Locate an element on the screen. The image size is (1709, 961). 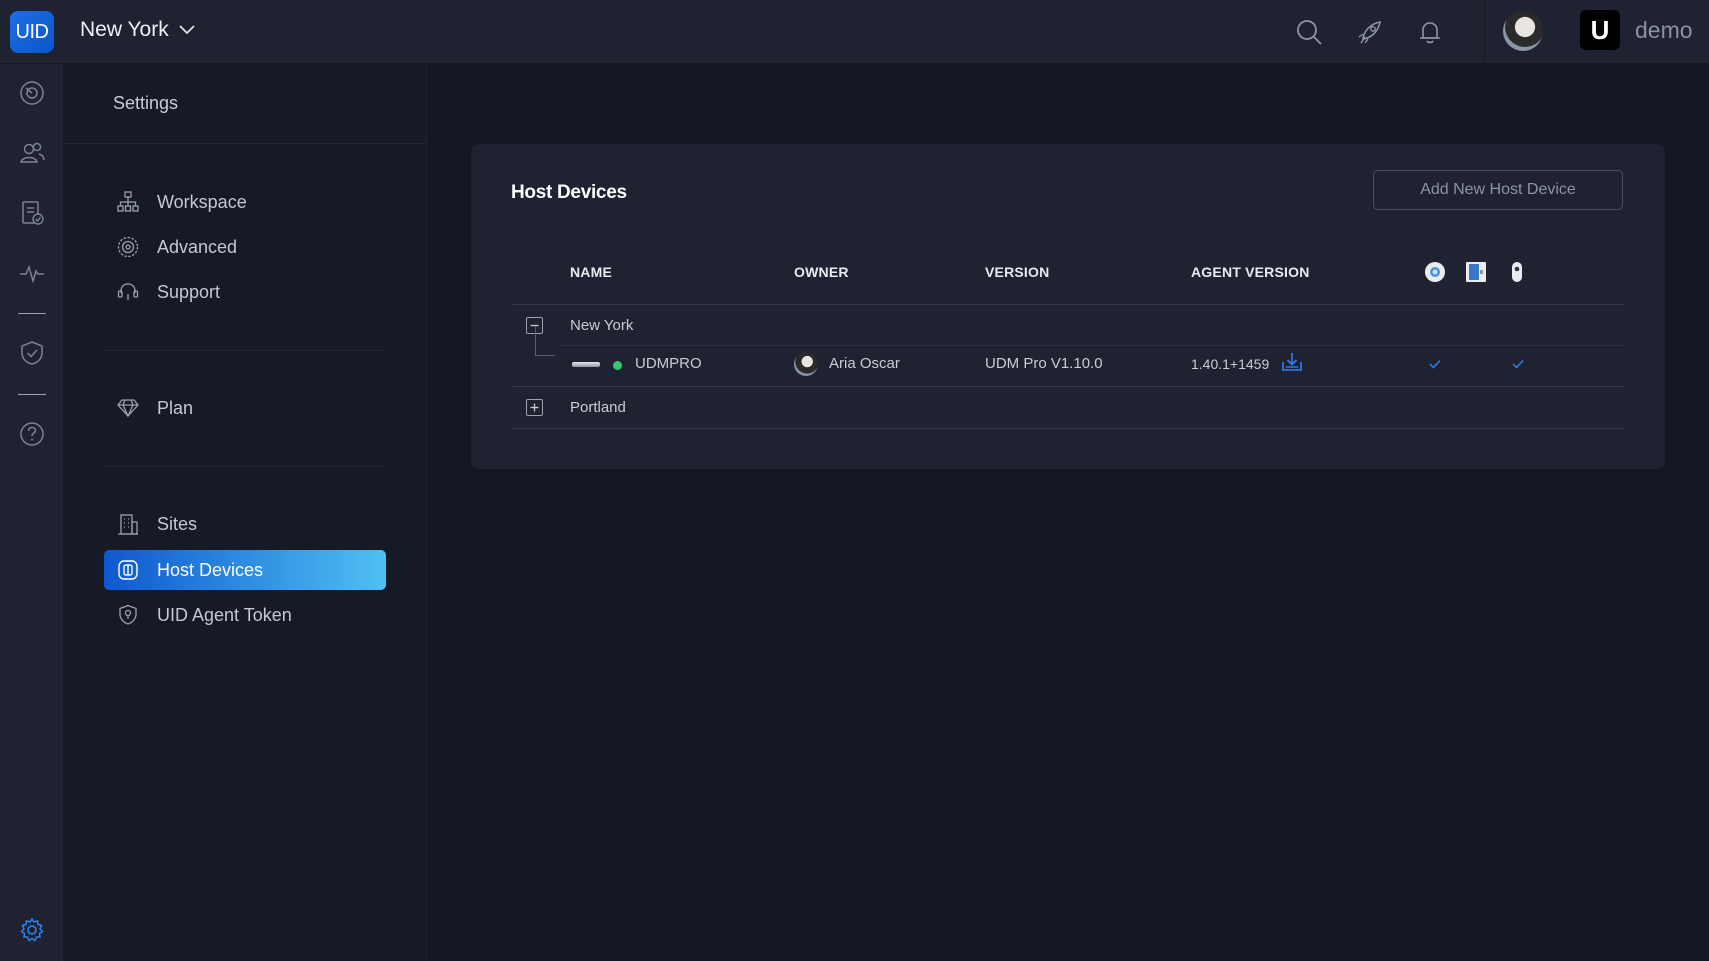
host-device-icon is located at coordinates (128, 570).